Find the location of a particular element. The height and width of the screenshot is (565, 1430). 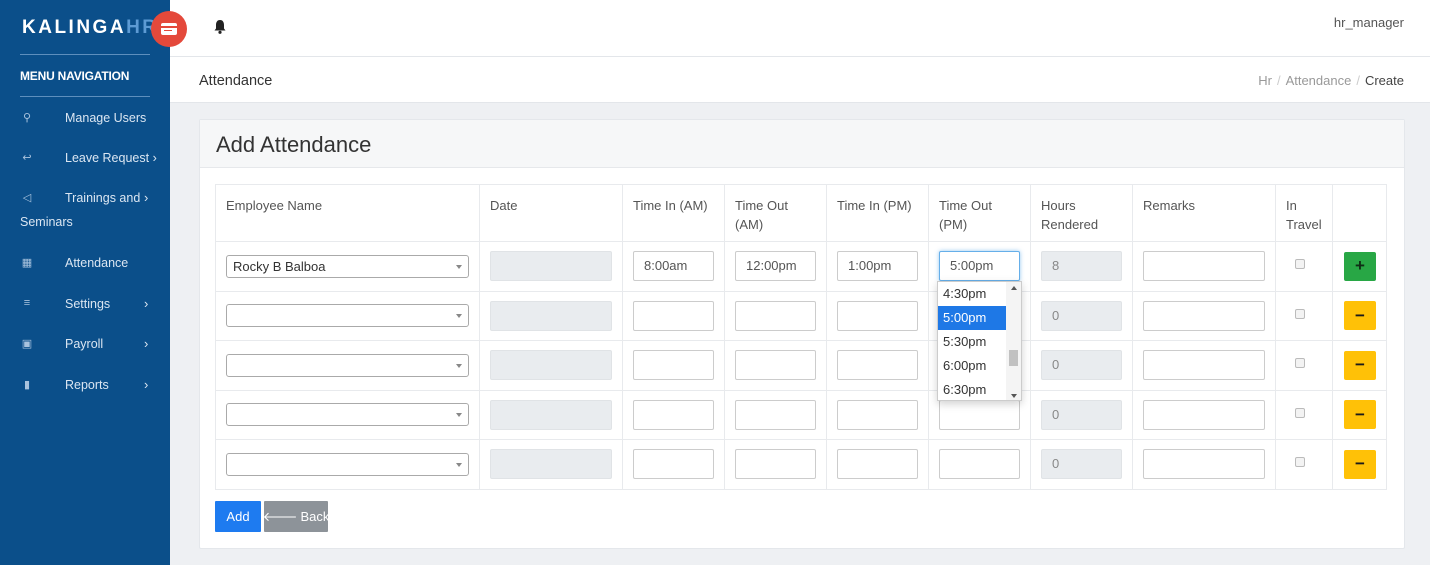

sidebar-item-label: Trainings and is located at coordinates (103, 198).